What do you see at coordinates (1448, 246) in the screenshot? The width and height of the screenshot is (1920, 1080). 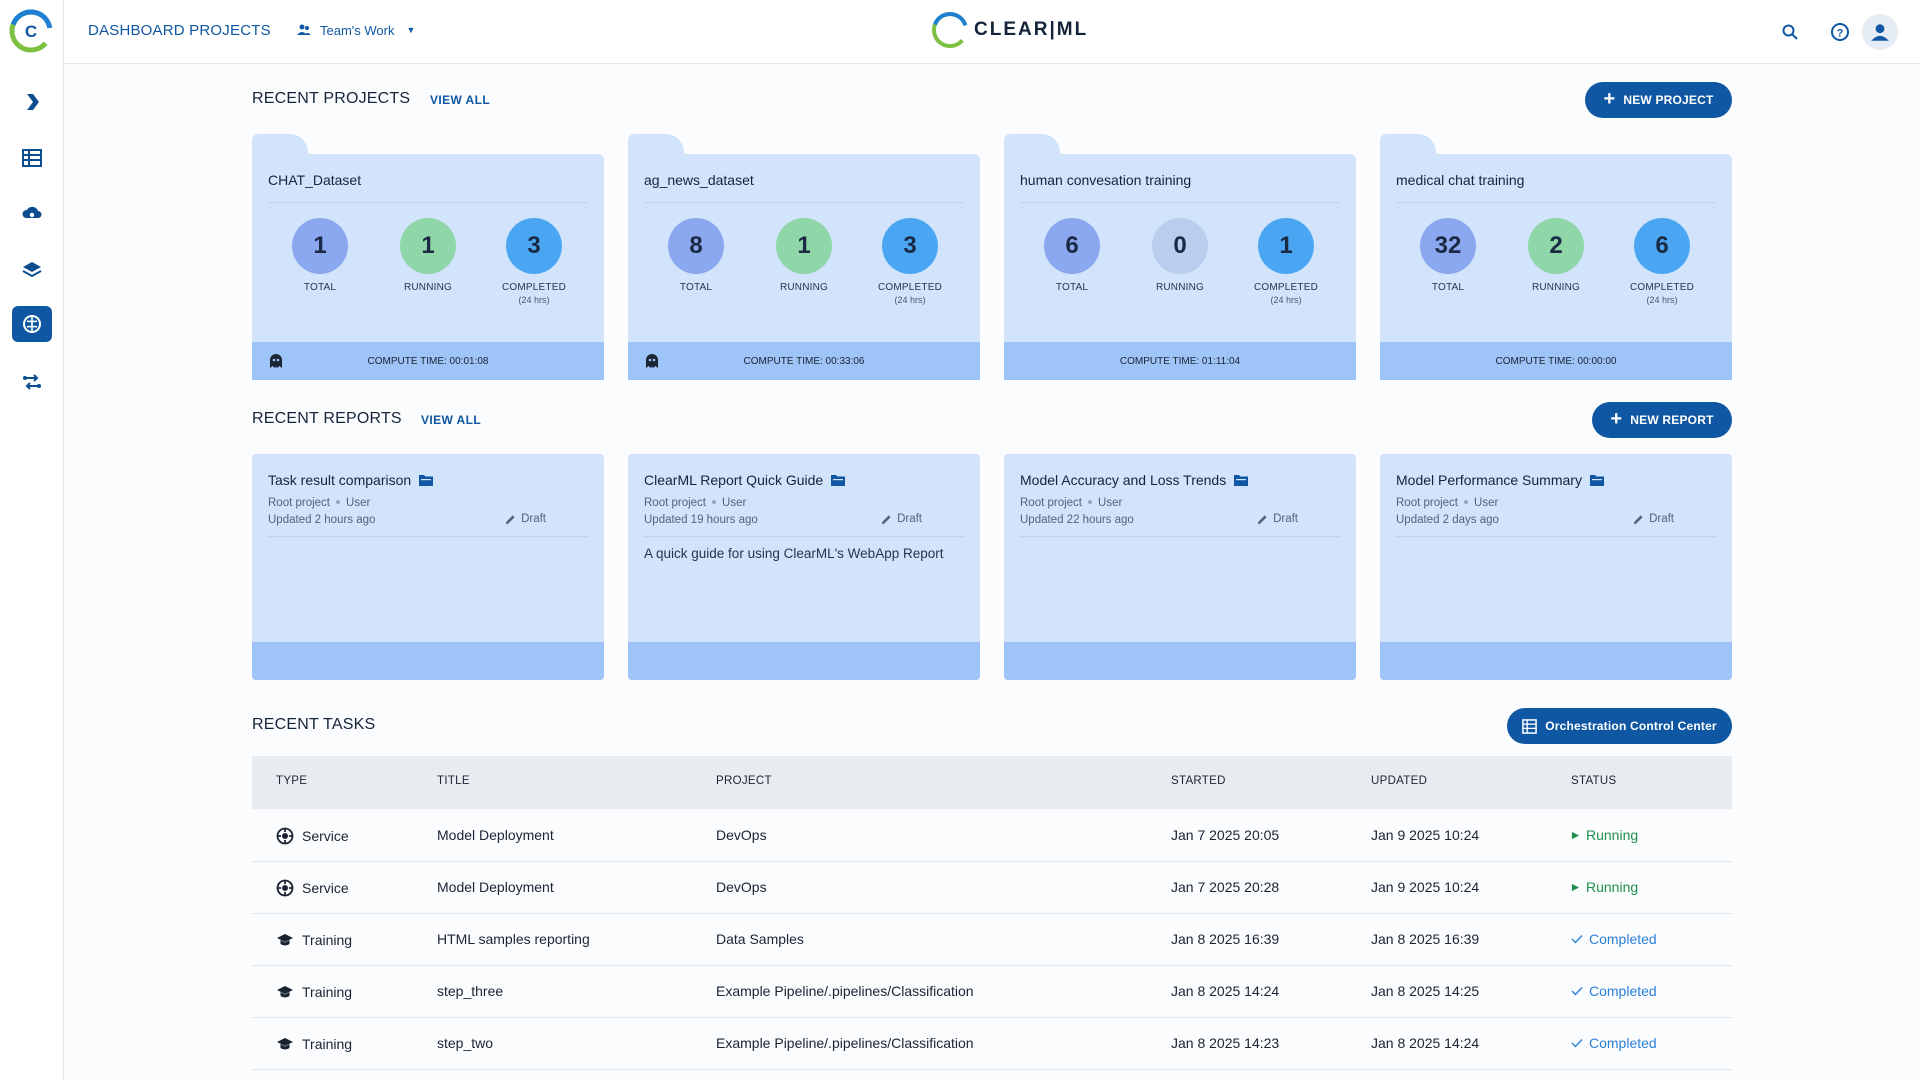 I see `total-count-circle: 32` at bounding box center [1448, 246].